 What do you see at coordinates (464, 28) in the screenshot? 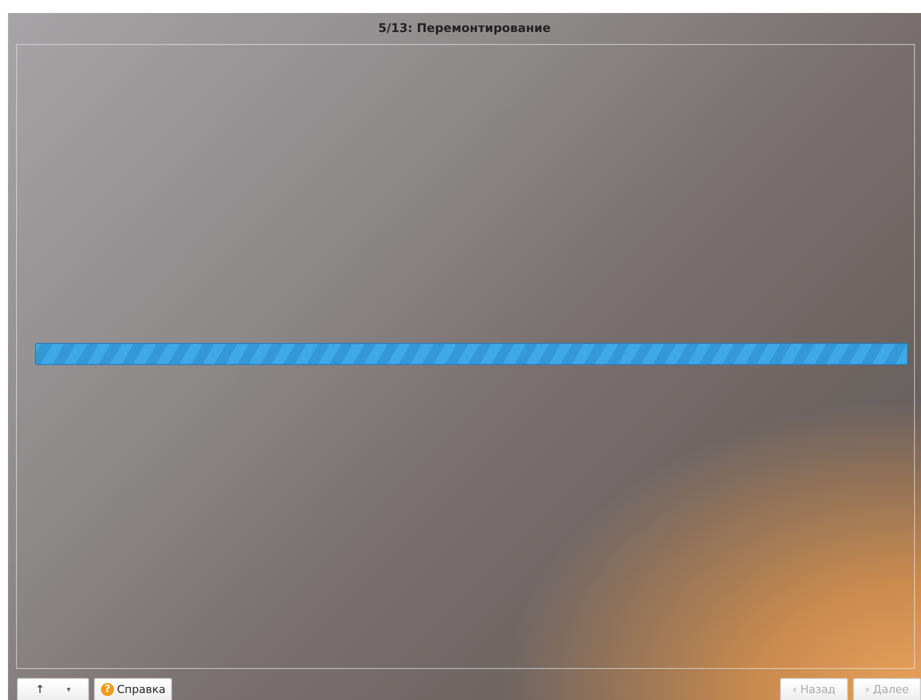
I see `window-title: 5/13: Перемонтирование` at bounding box center [464, 28].